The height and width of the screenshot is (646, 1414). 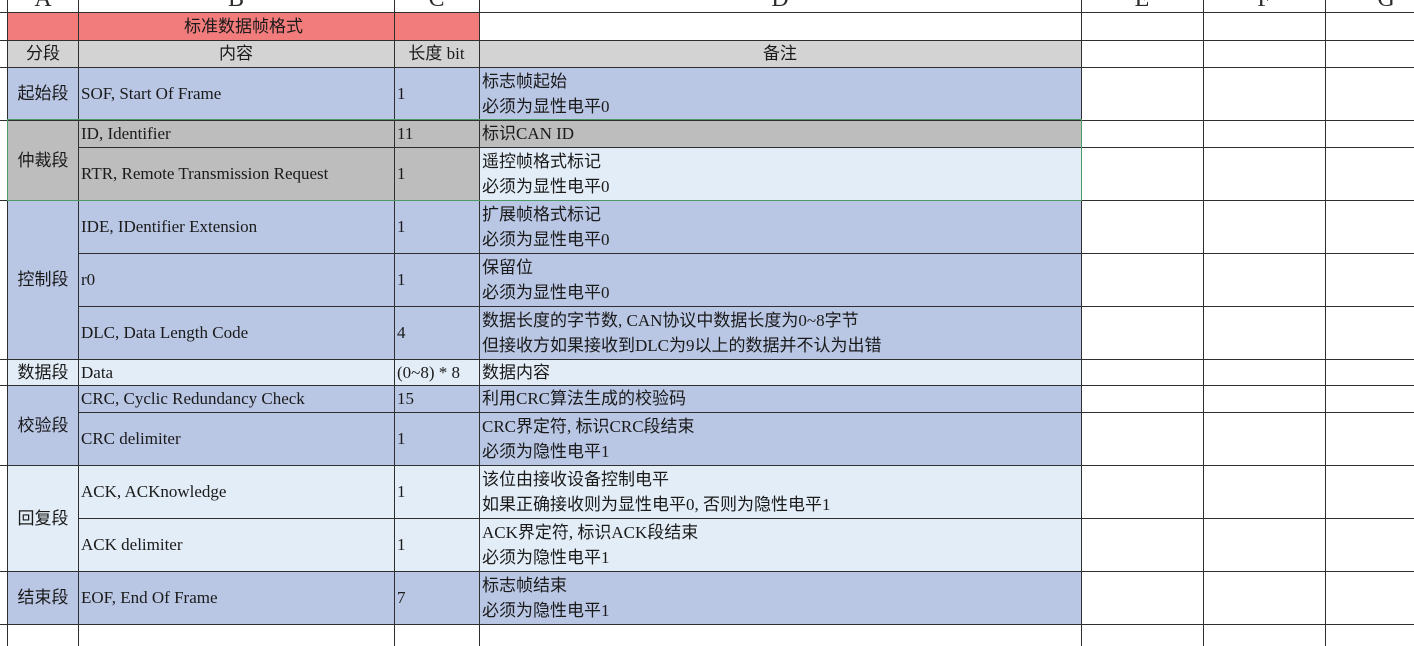 I want to click on content-cell: Data, so click(x=236, y=372).